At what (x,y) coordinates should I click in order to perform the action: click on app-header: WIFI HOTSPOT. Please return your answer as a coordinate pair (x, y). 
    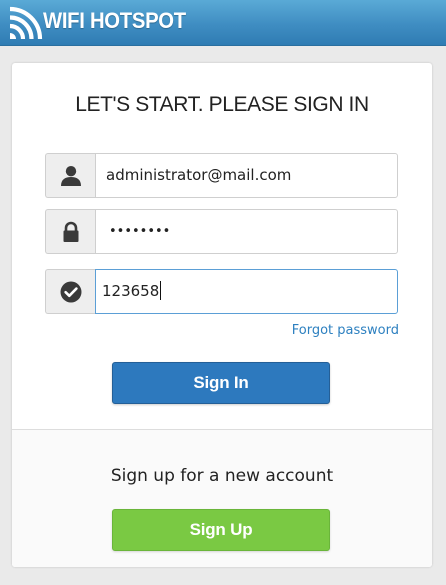
    Looking at the image, I should click on (223, 23).